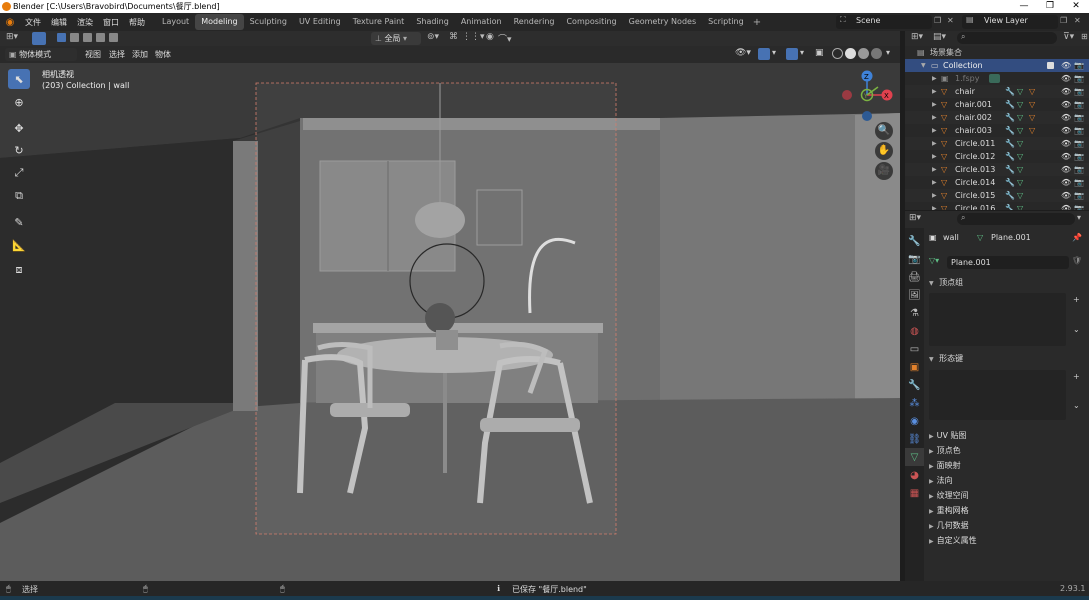 Image resolution: width=1089 pixels, height=600 pixels. I want to click on select-subtract-icon, so click(87, 37).